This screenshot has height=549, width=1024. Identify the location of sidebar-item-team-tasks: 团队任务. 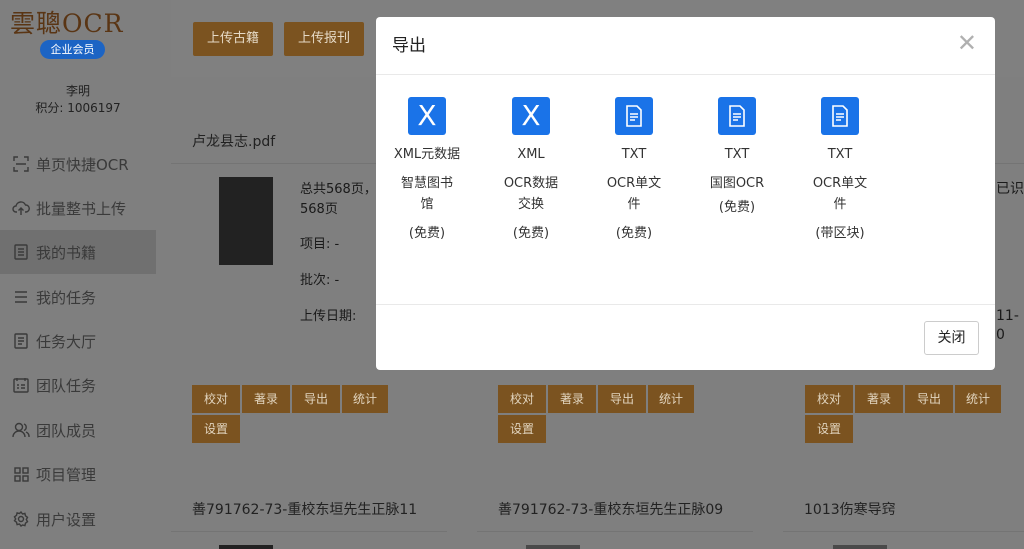
(78, 385).